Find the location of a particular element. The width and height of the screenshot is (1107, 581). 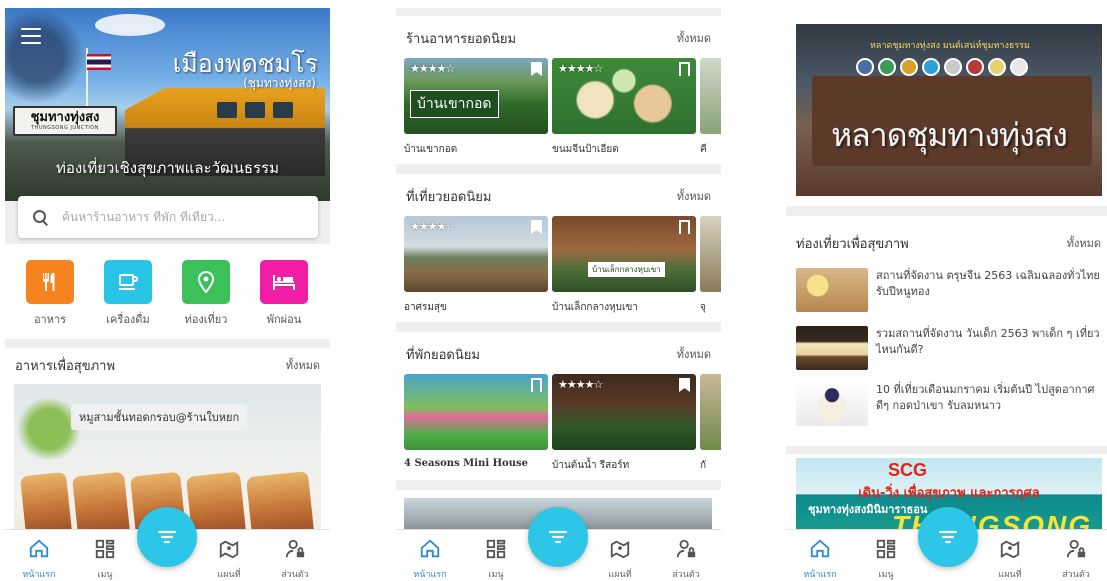

hamburger-menu-icon is located at coordinates (31, 36).